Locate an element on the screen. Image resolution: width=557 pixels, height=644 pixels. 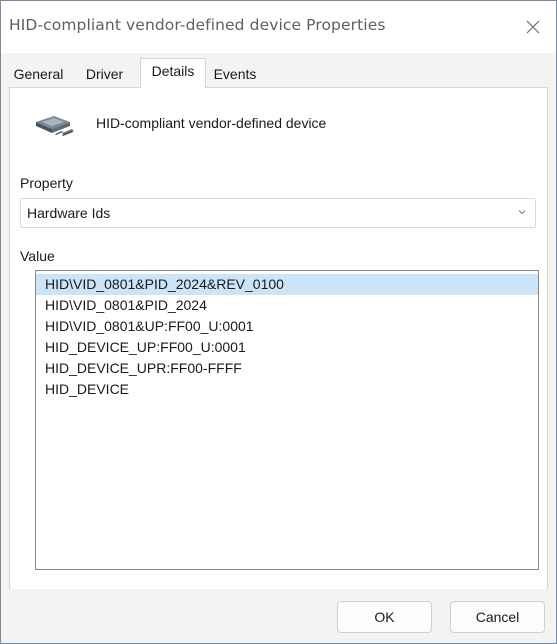
tab-driver: Driver is located at coordinates (104, 74).